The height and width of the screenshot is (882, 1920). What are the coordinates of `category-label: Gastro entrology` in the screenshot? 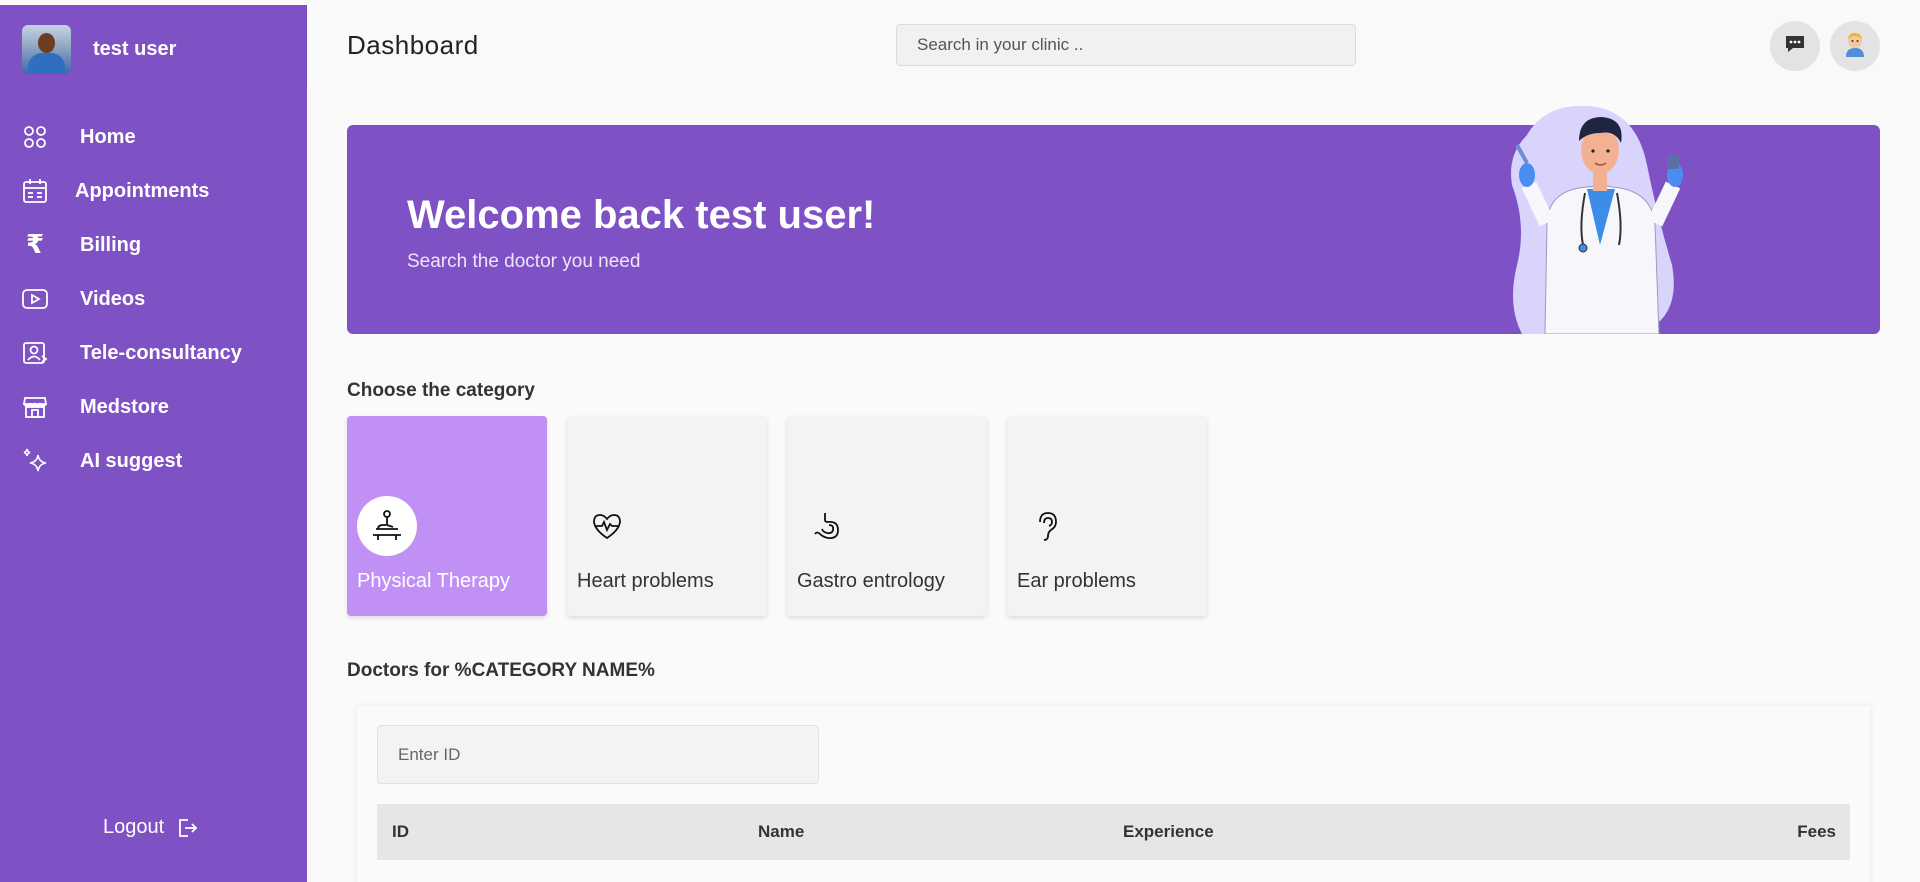 It's located at (871, 581).